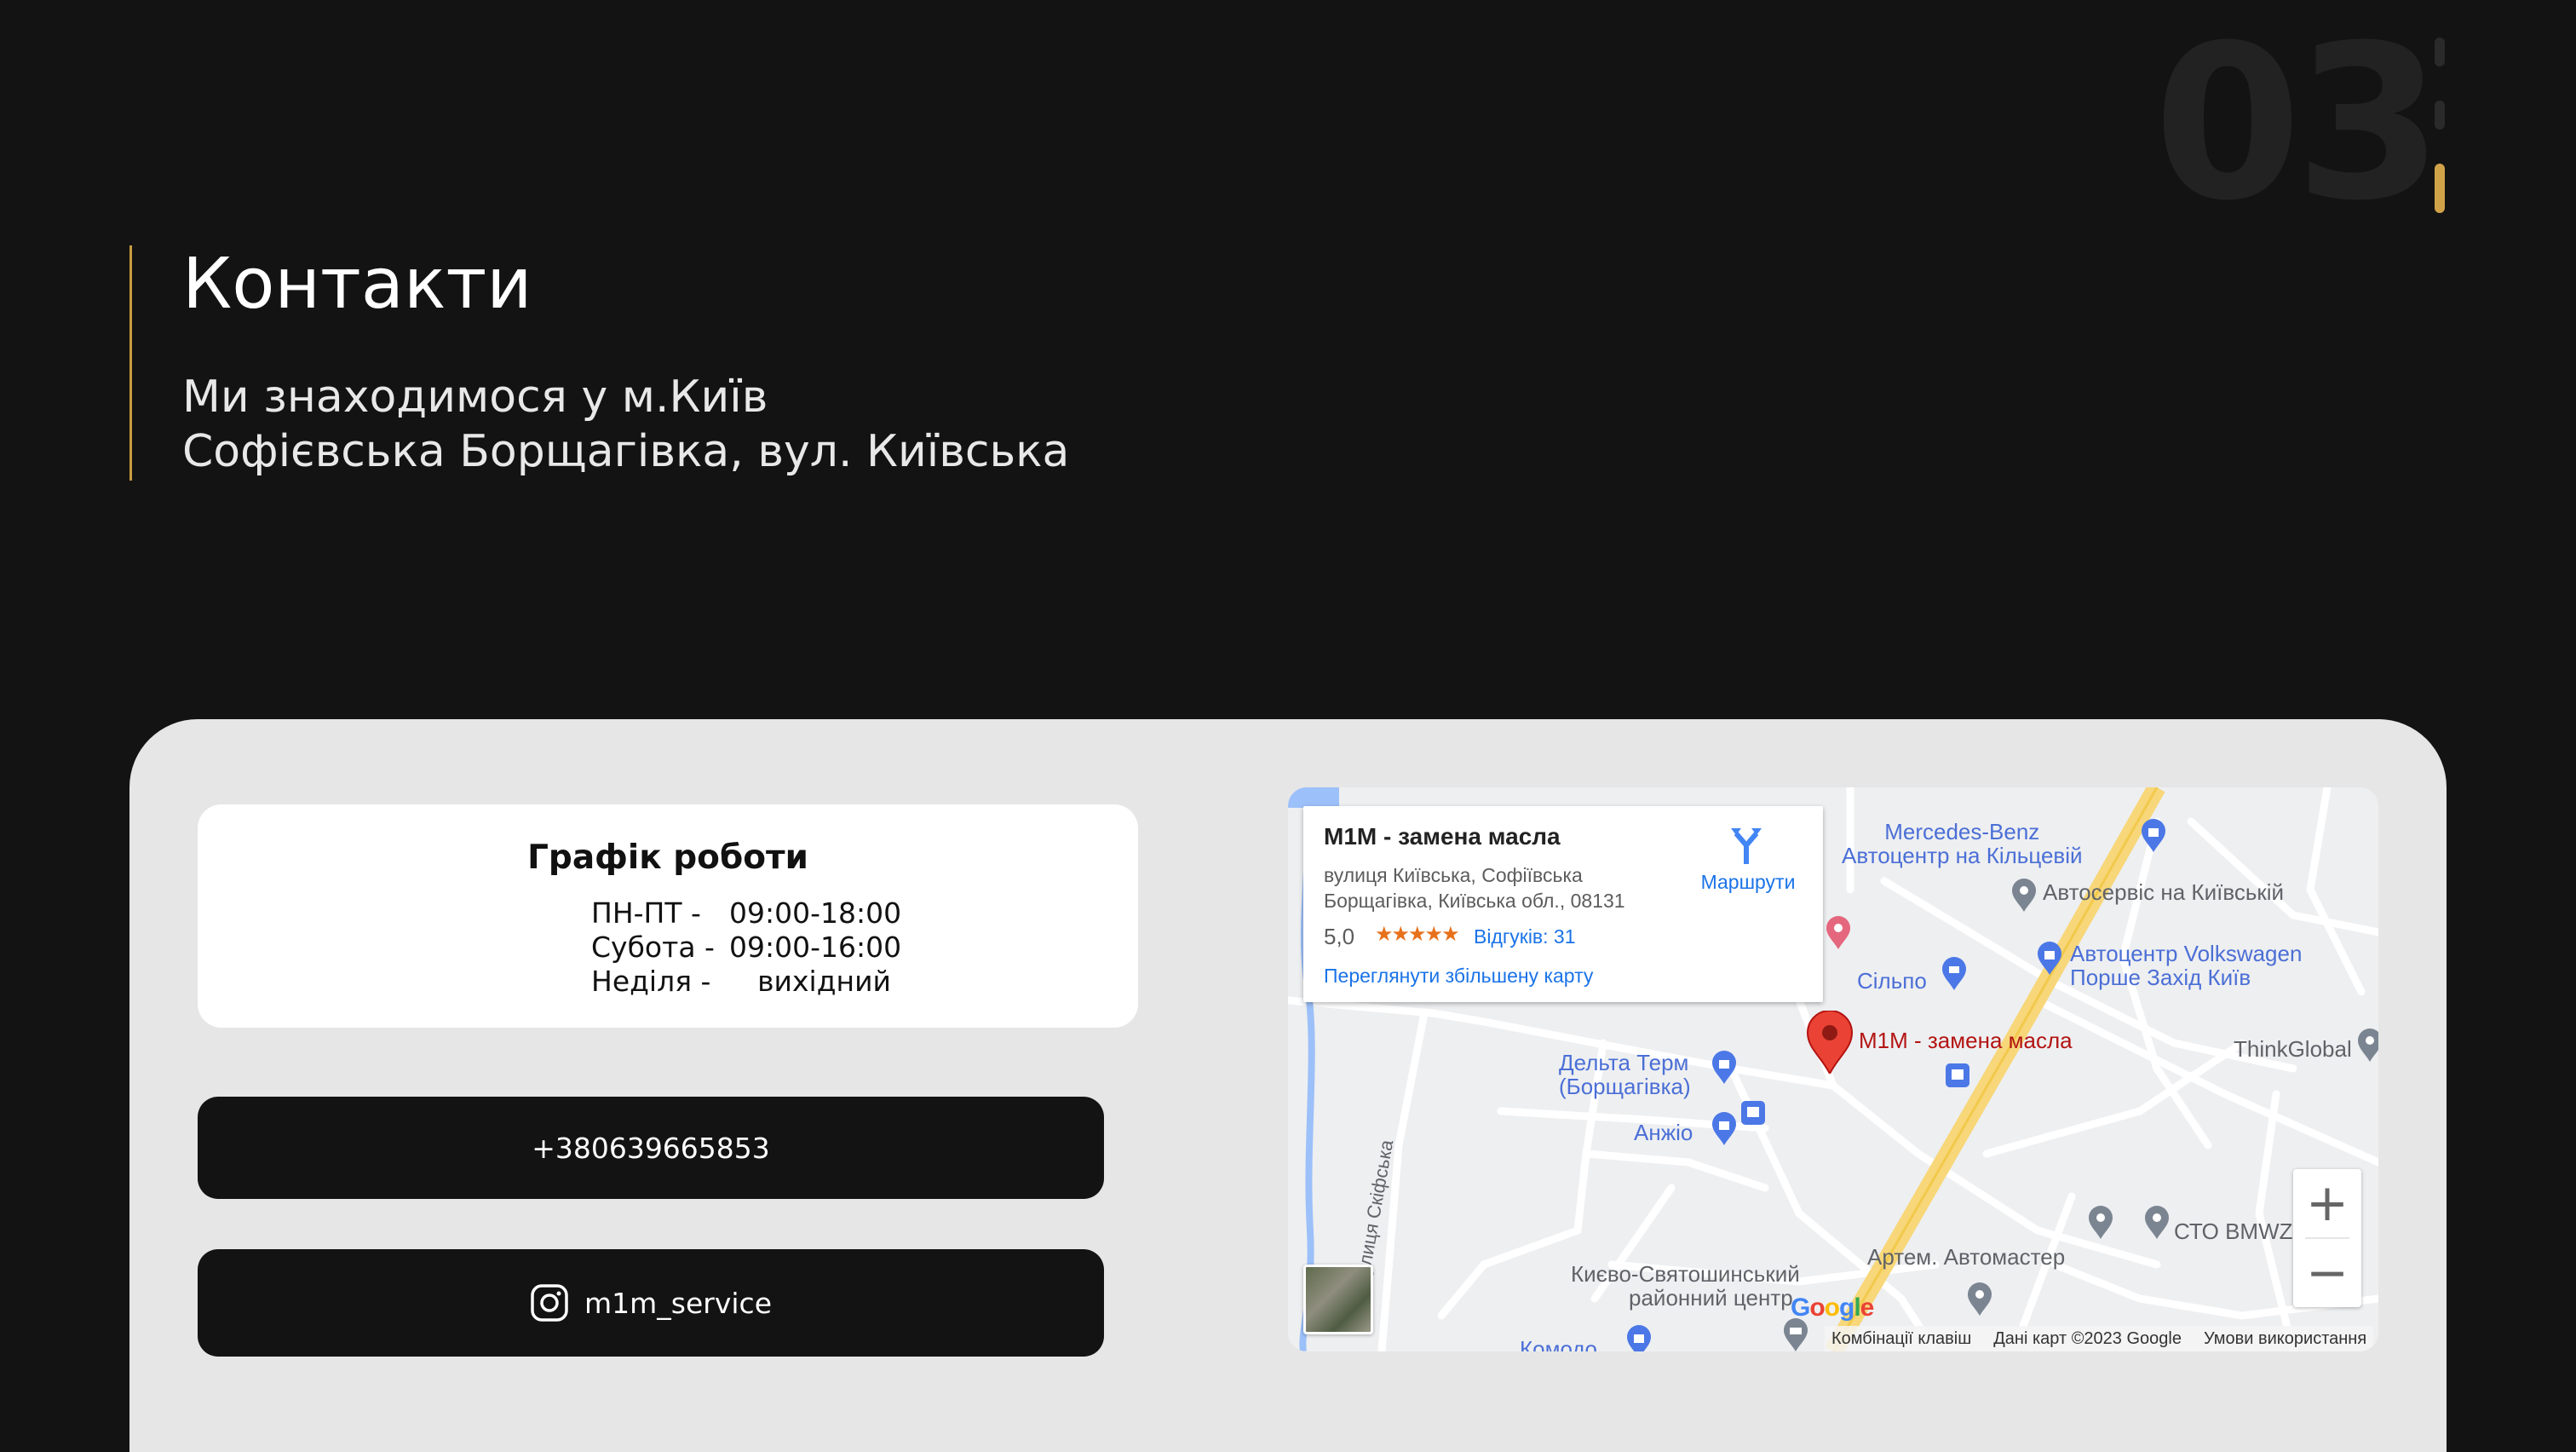 This screenshot has width=2576, height=1452. Describe the element at coordinates (1833, 1308) in the screenshot. I see `google-logo: Google` at that location.